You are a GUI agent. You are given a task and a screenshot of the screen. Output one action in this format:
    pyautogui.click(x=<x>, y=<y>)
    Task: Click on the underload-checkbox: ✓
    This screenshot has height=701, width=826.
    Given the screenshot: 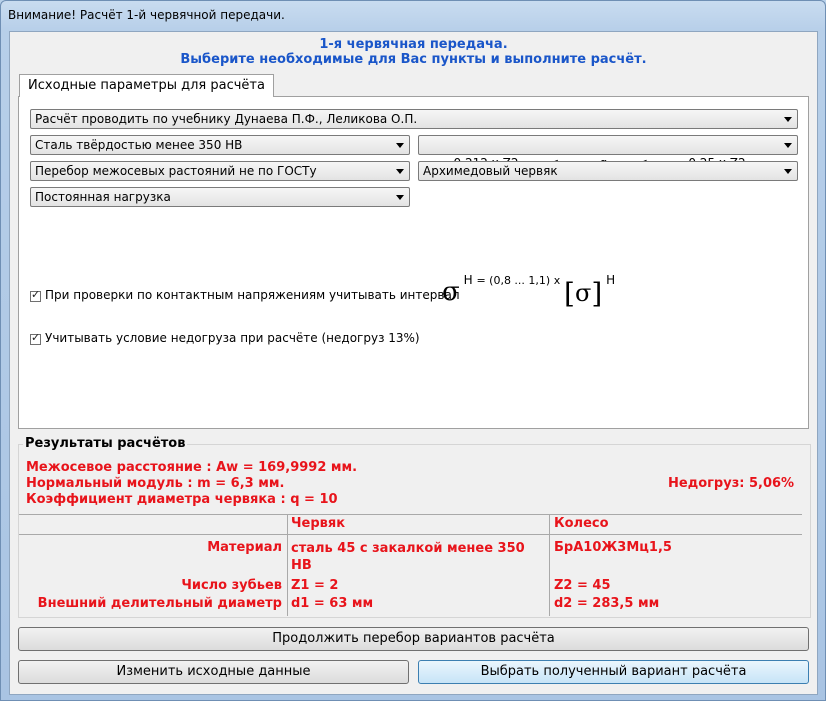 What is the action you would take?
    pyautogui.click(x=35, y=338)
    